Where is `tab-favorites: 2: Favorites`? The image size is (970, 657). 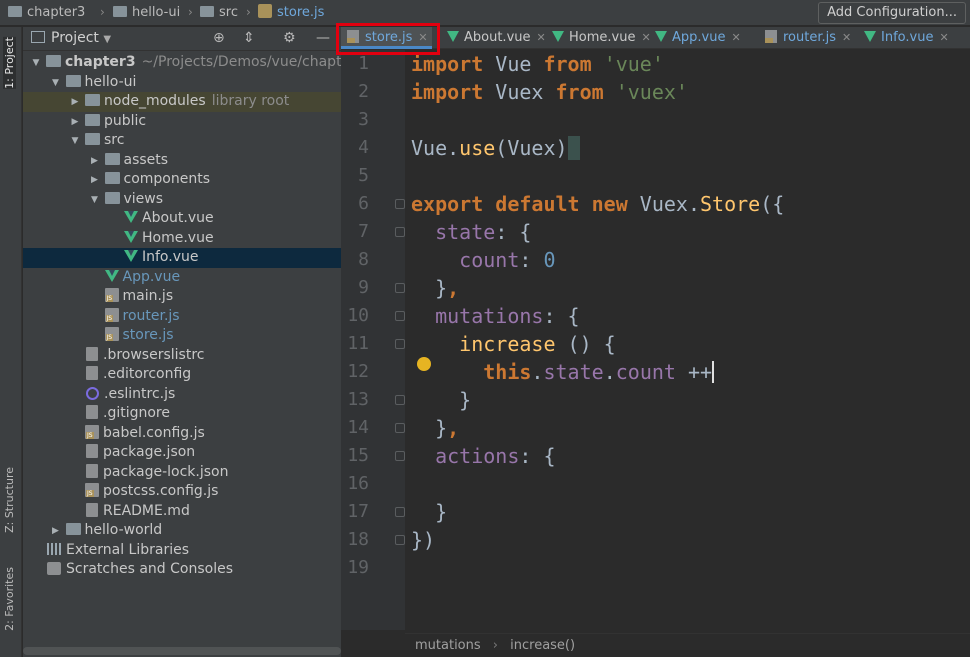 tab-favorites: 2: Favorites is located at coordinates (9, 599).